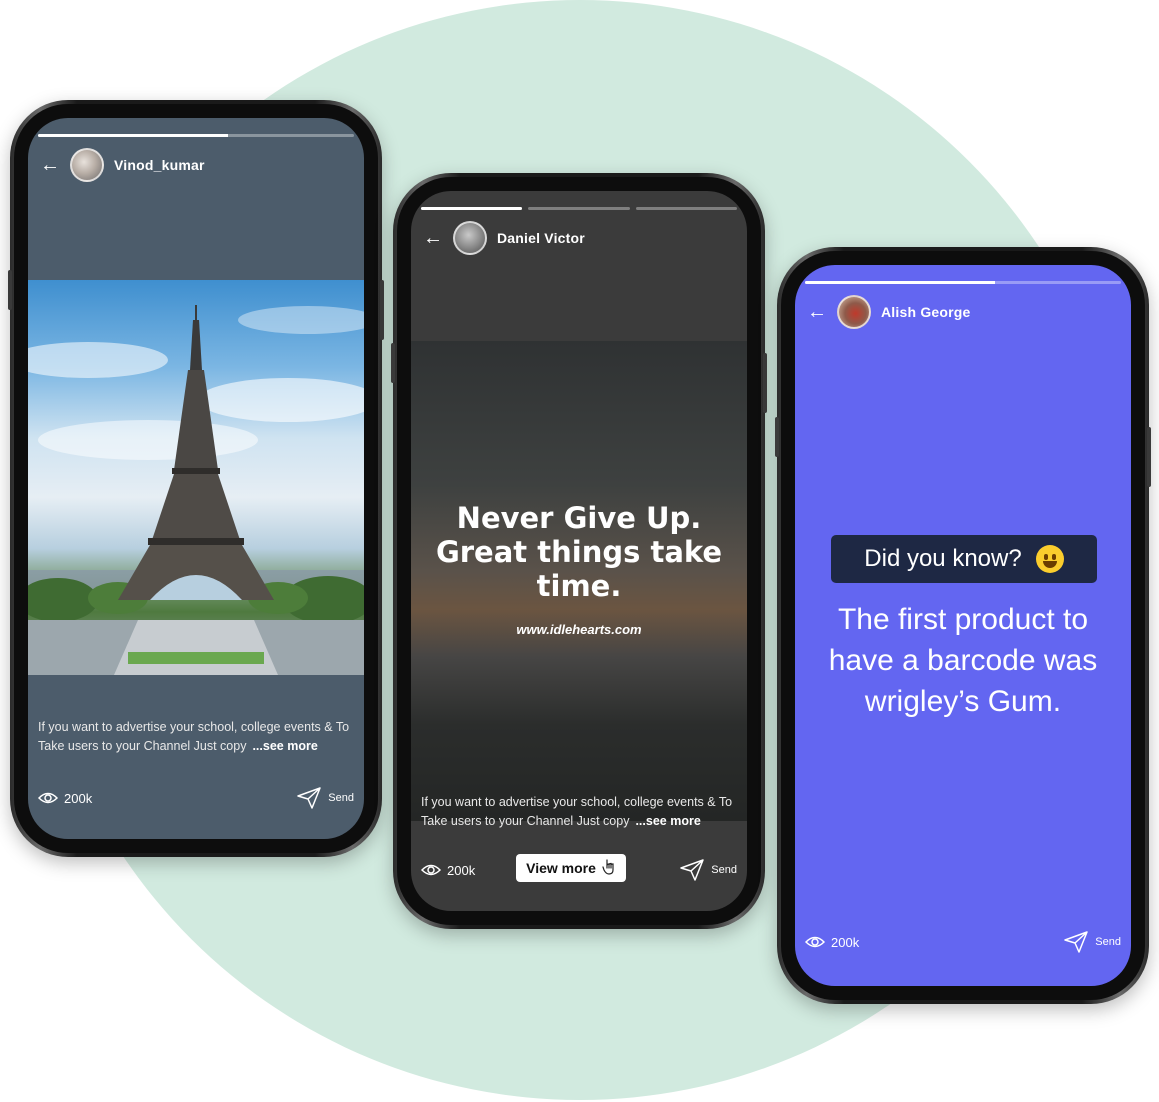 The width and height of the screenshot is (1159, 1102). Describe the element at coordinates (196, 490) in the screenshot. I see `eiffel-tower-illustration` at that location.